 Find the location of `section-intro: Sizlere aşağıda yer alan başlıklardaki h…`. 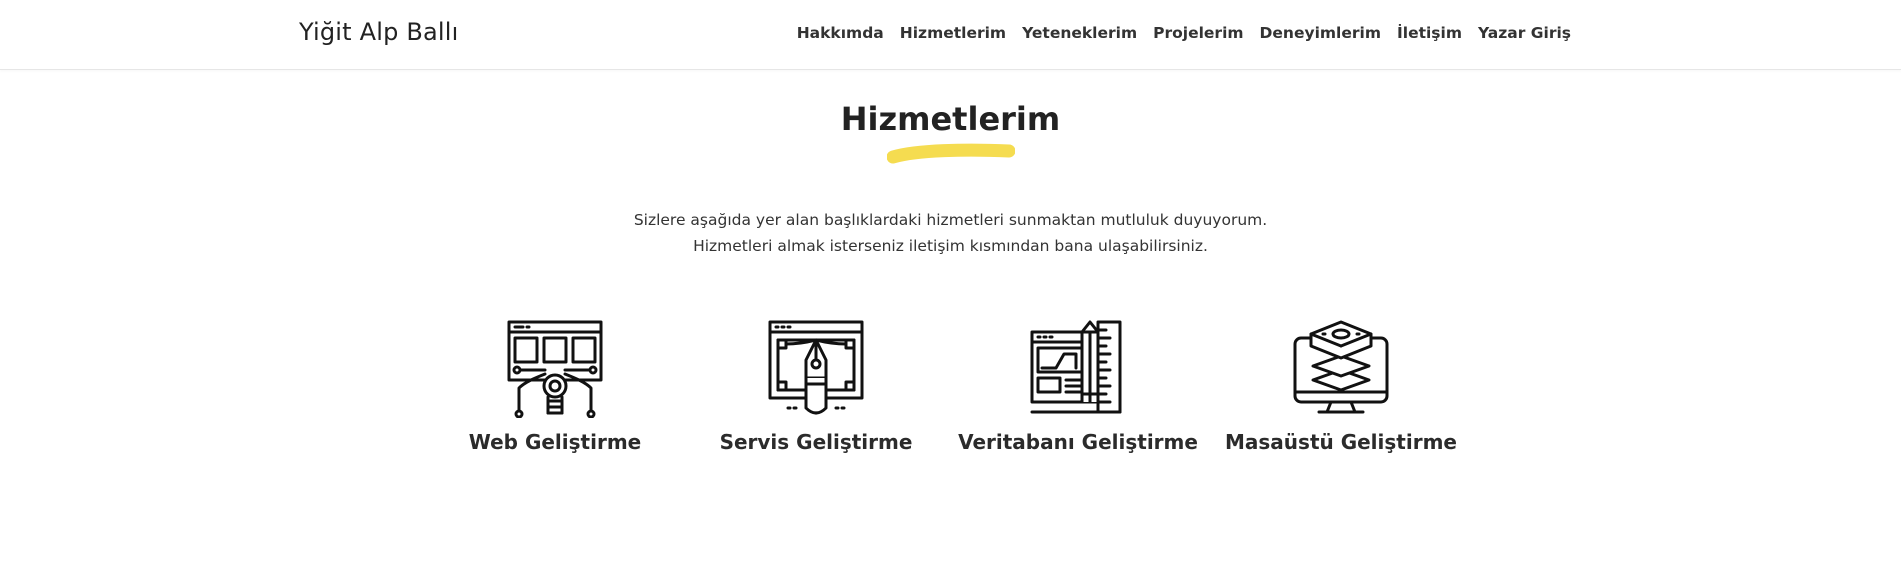

section-intro: Sizlere aşağıda yer alan başlıklardaki h… is located at coordinates (950, 233).